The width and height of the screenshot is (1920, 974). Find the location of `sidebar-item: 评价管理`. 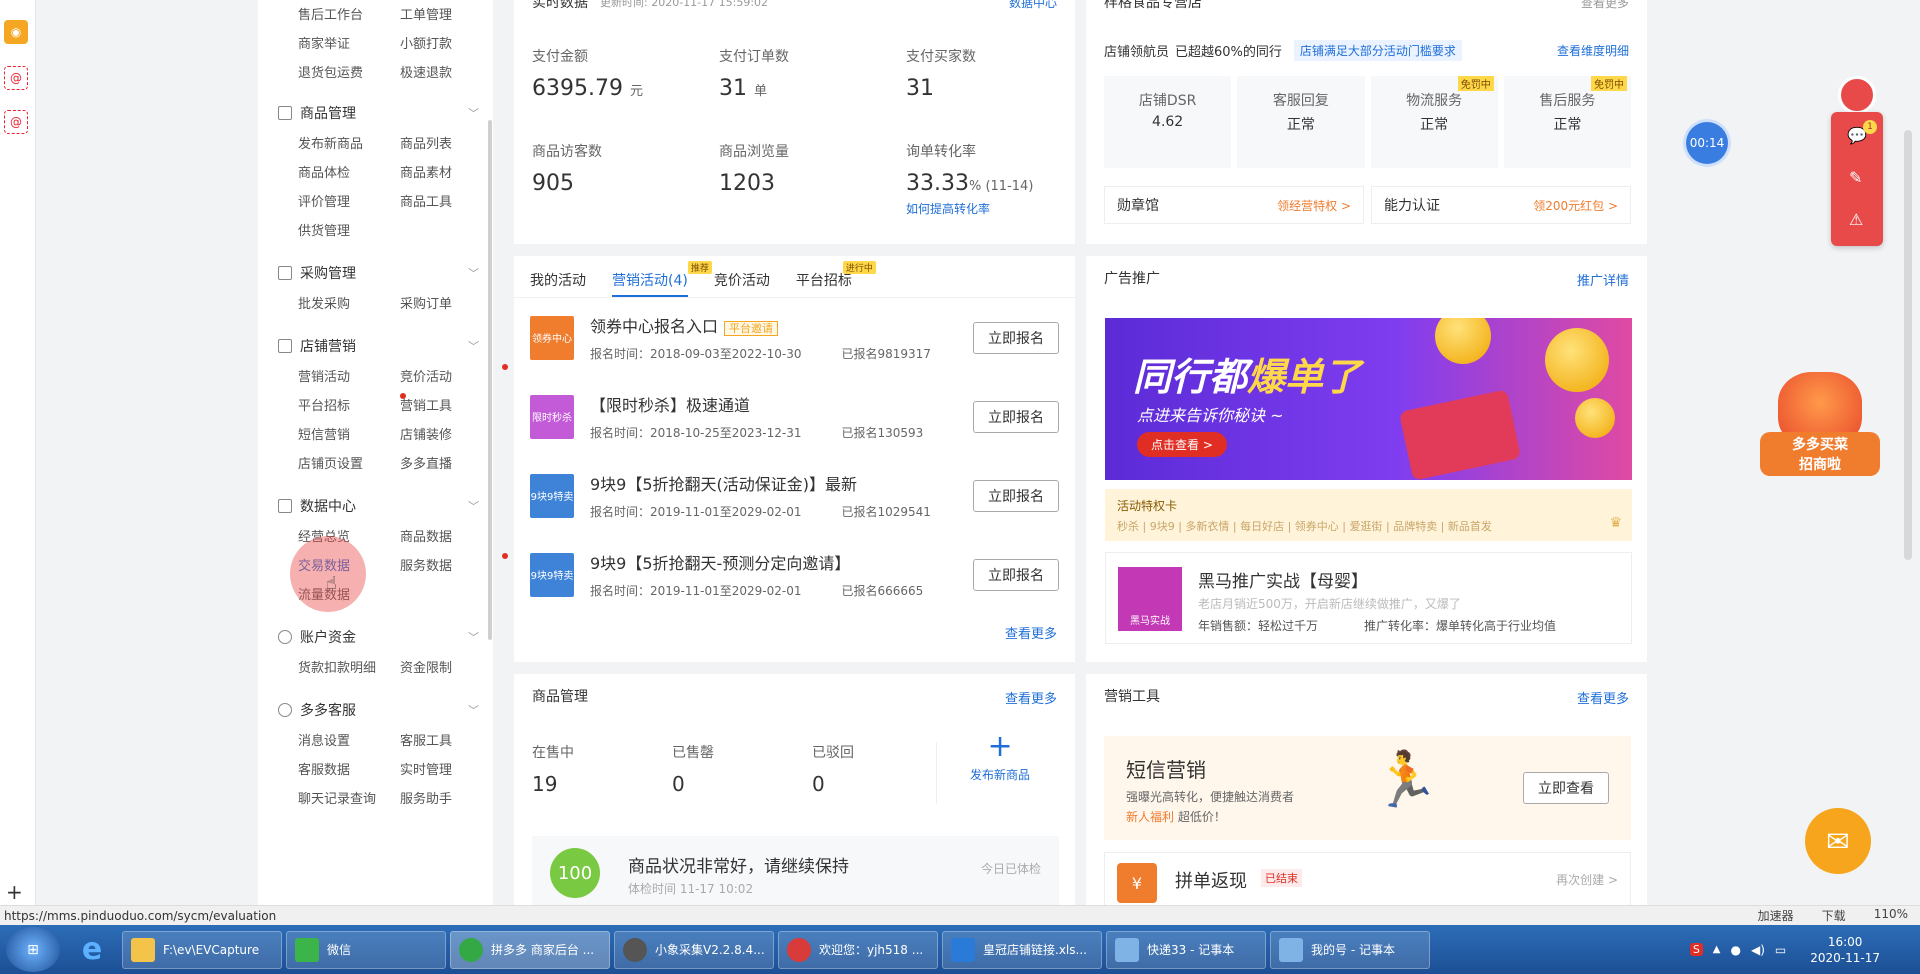

sidebar-item: 评价管理 is located at coordinates (349, 200).